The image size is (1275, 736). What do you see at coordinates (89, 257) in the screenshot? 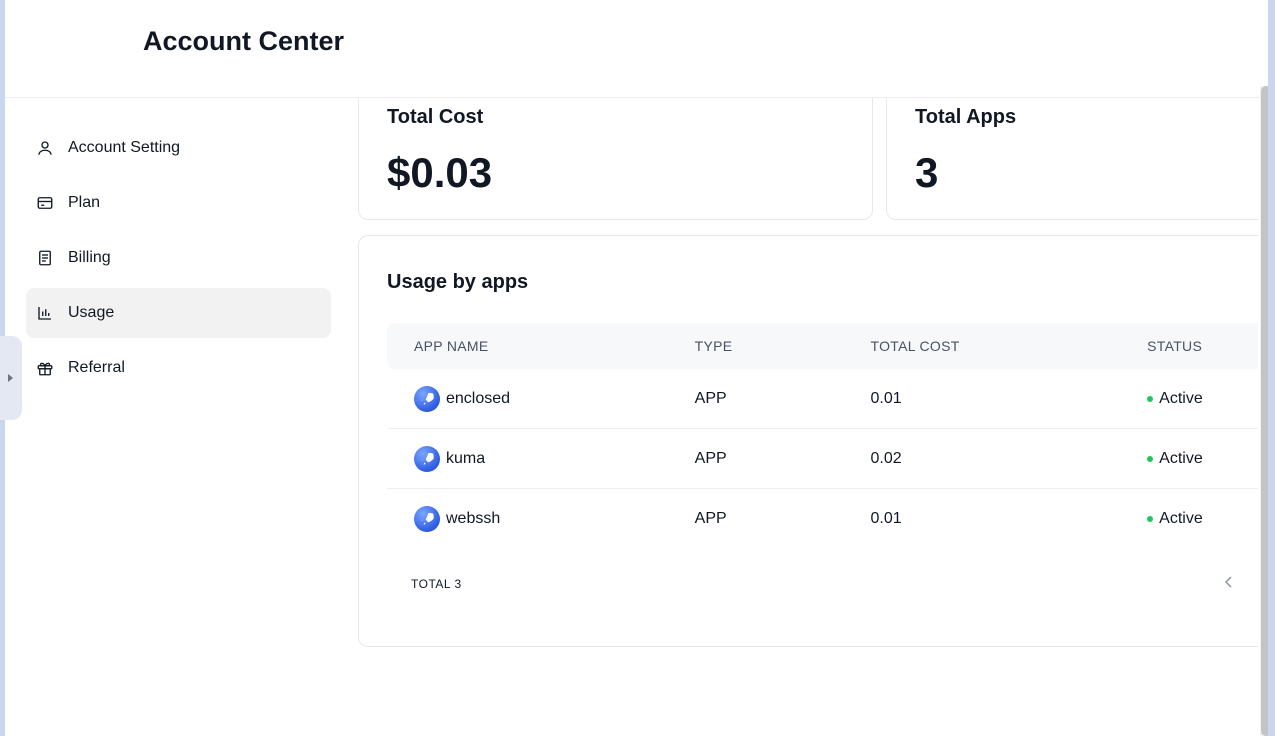
I see `sidebar-item-label: Billing` at bounding box center [89, 257].